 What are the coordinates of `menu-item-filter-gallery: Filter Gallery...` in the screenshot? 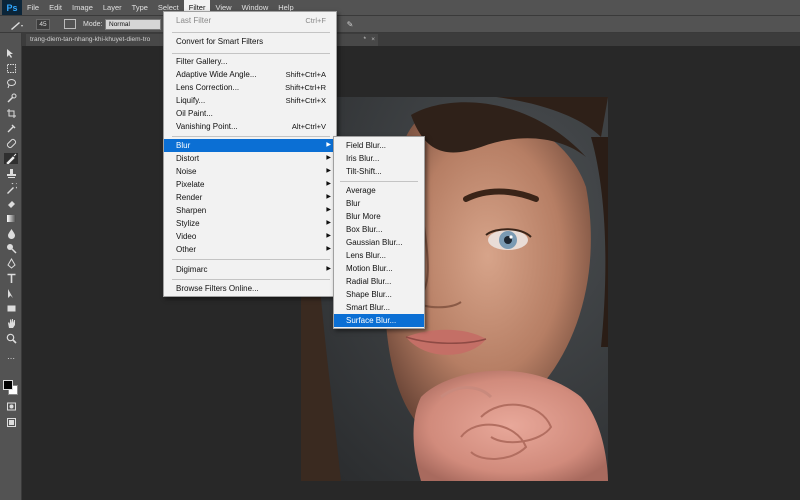 It's located at (250, 61).